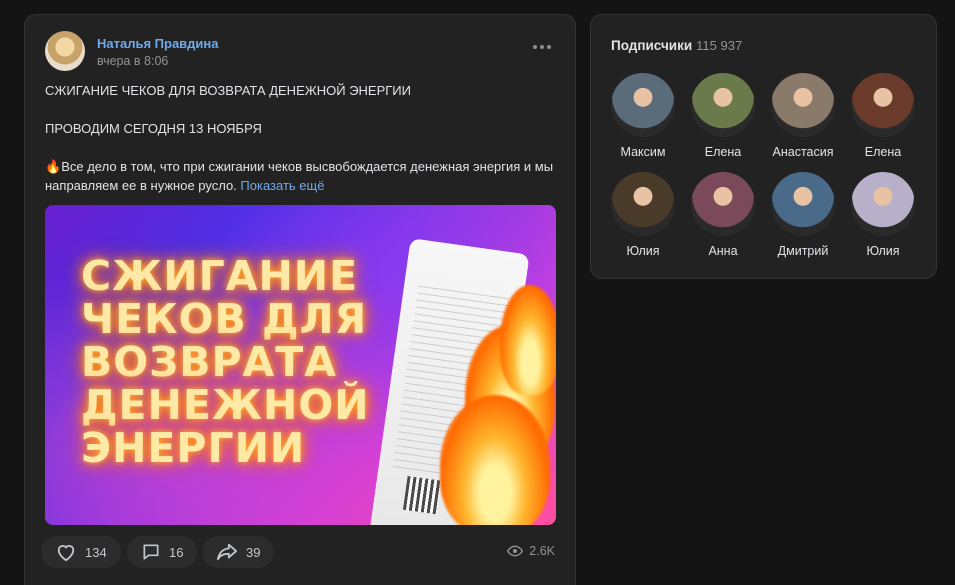 The image size is (955, 585). Describe the element at coordinates (515, 551) in the screenshot. I see `eye-icon` at that location.